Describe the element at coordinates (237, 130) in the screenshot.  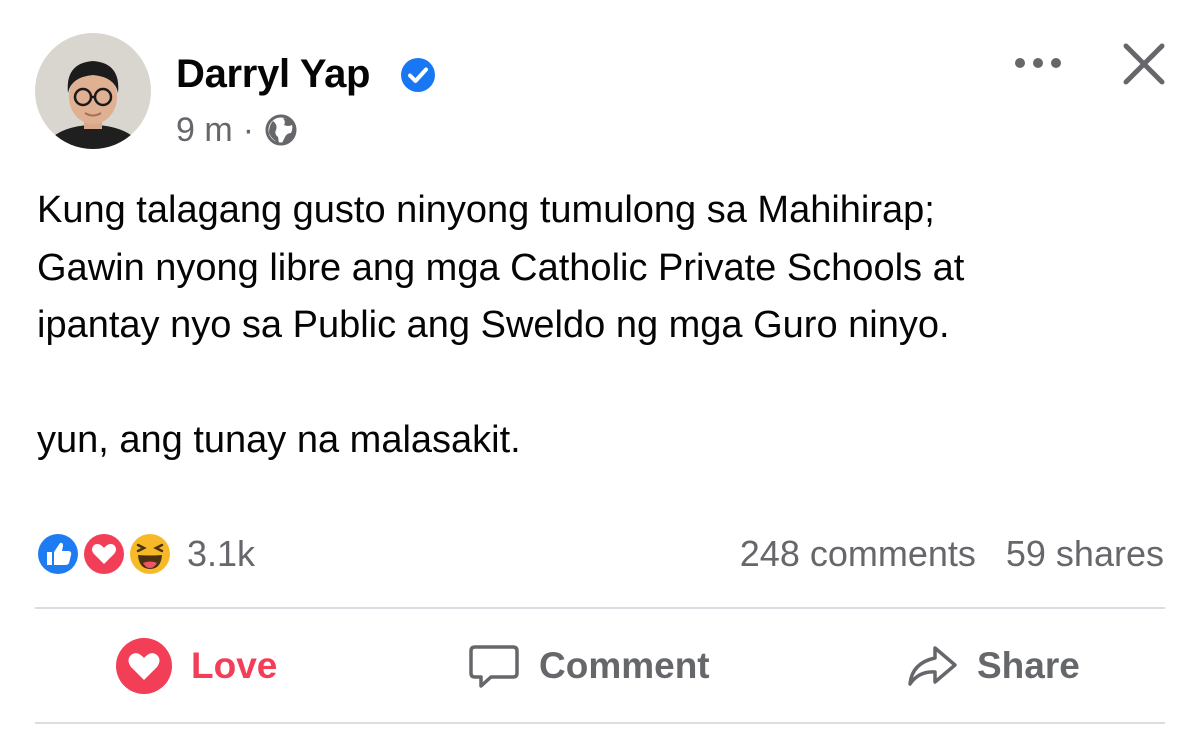
I see `post-meta: 9 m ·` at that location.